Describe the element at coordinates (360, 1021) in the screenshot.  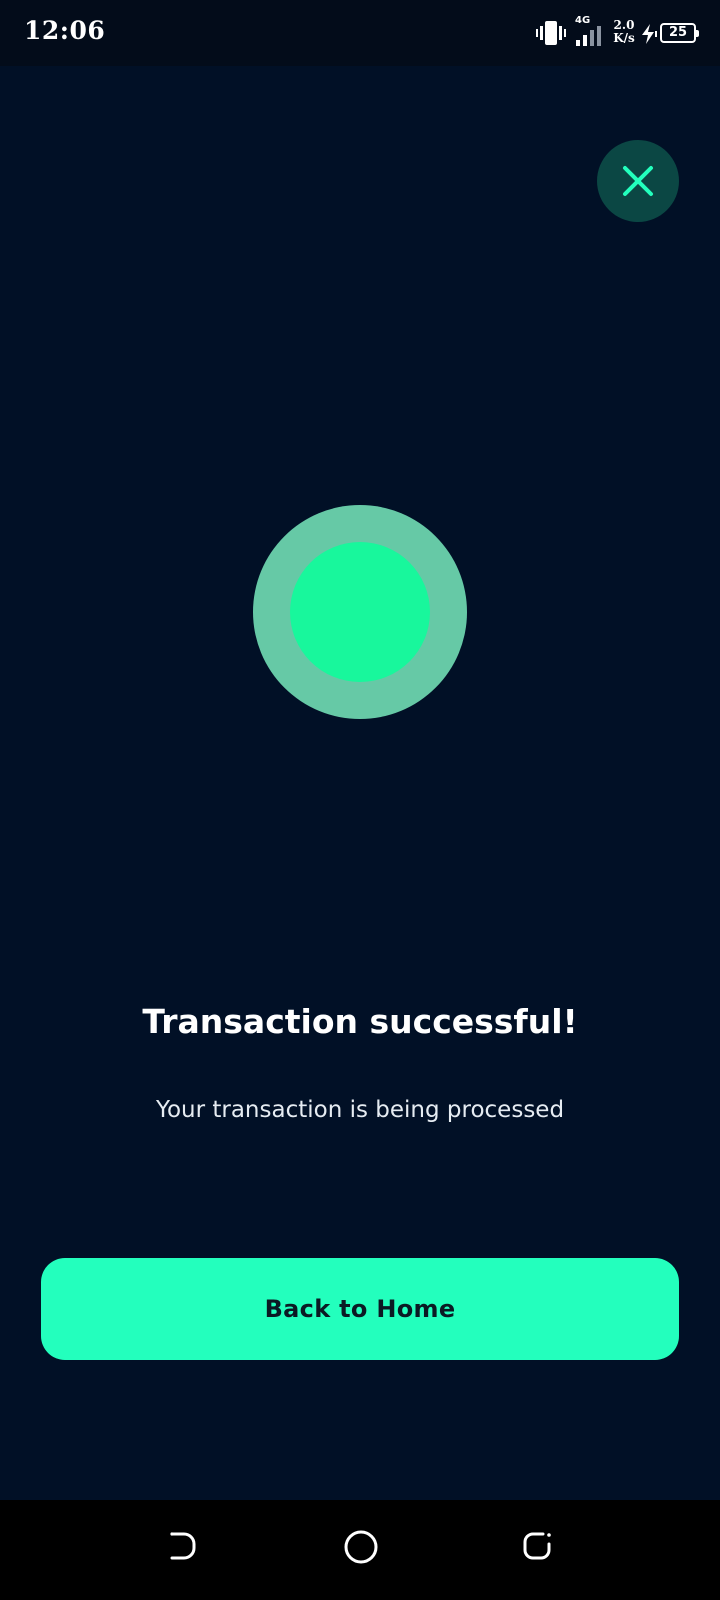
I see `page-title: Transaction successful!` at that location.